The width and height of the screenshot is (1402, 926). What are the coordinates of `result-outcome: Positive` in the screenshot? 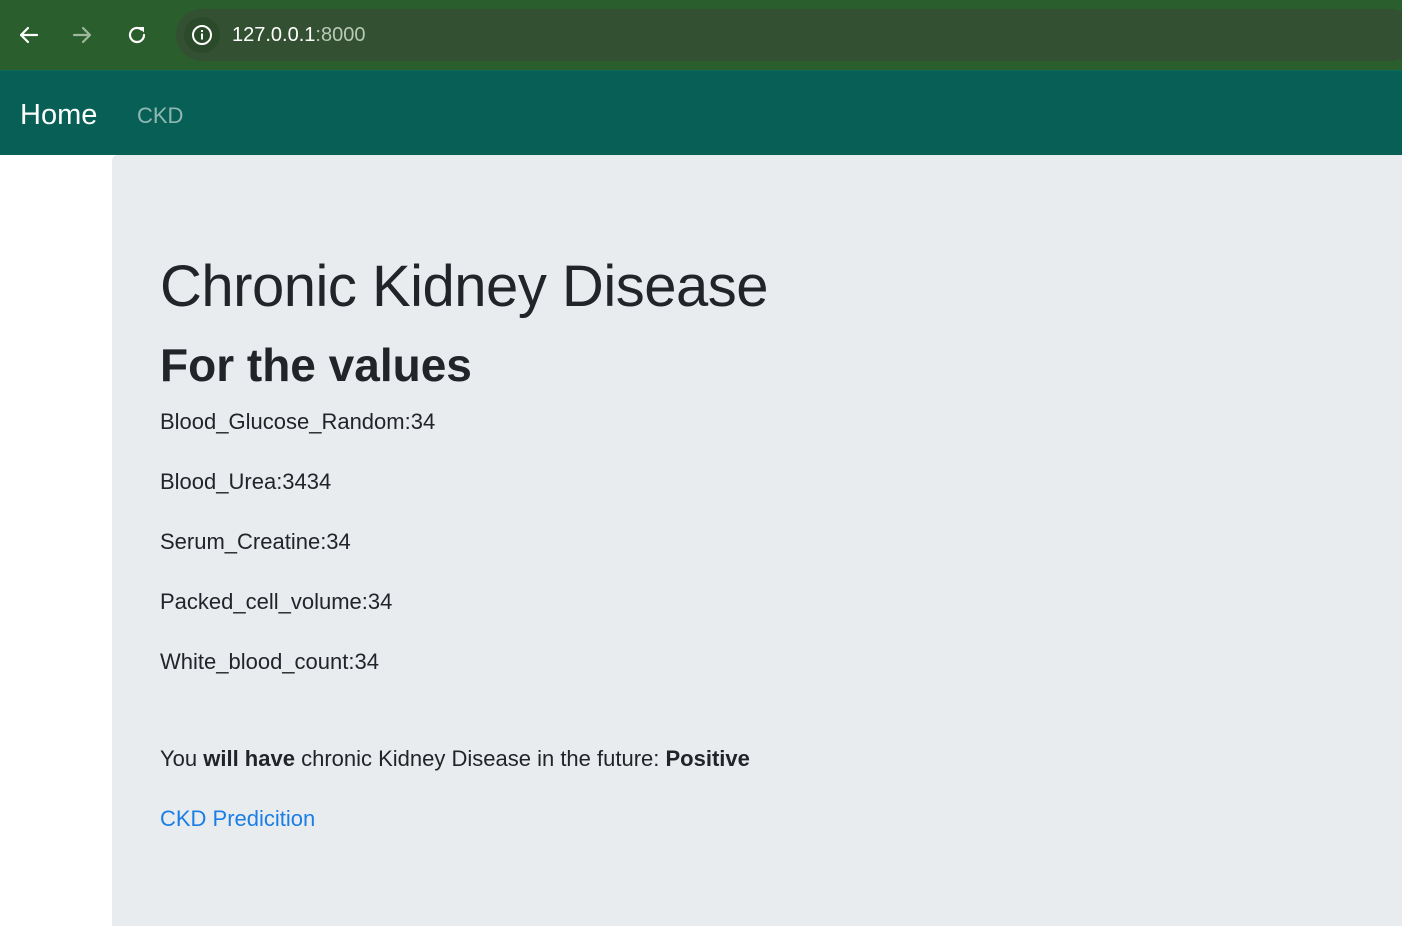 It's located at (707, 758).